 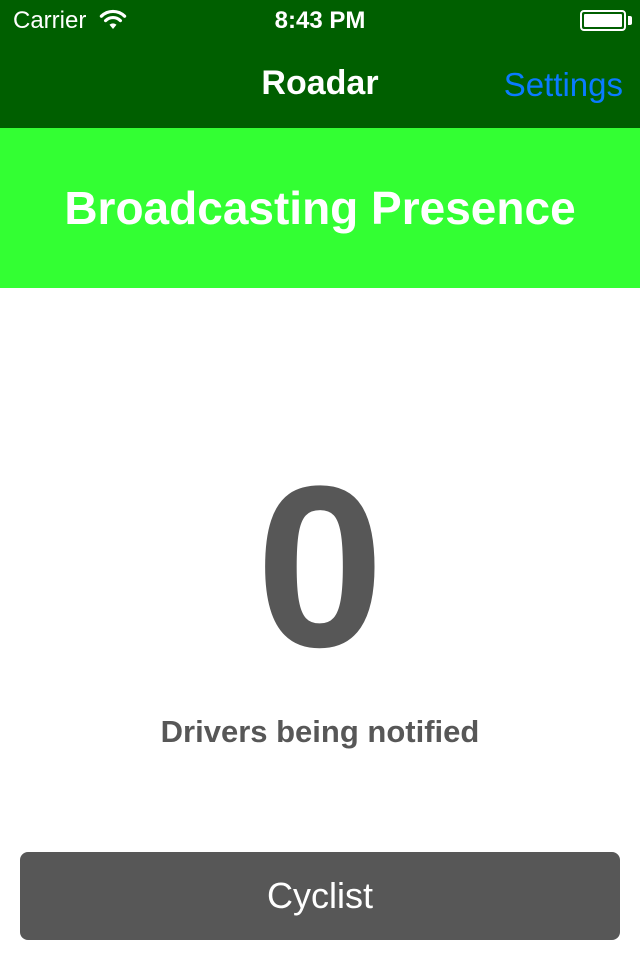 What do you see at coordinates (320, 731) in the screenshot?
I see `driver-count-caption: Drivers being notified` at bounding box center [320, 731].